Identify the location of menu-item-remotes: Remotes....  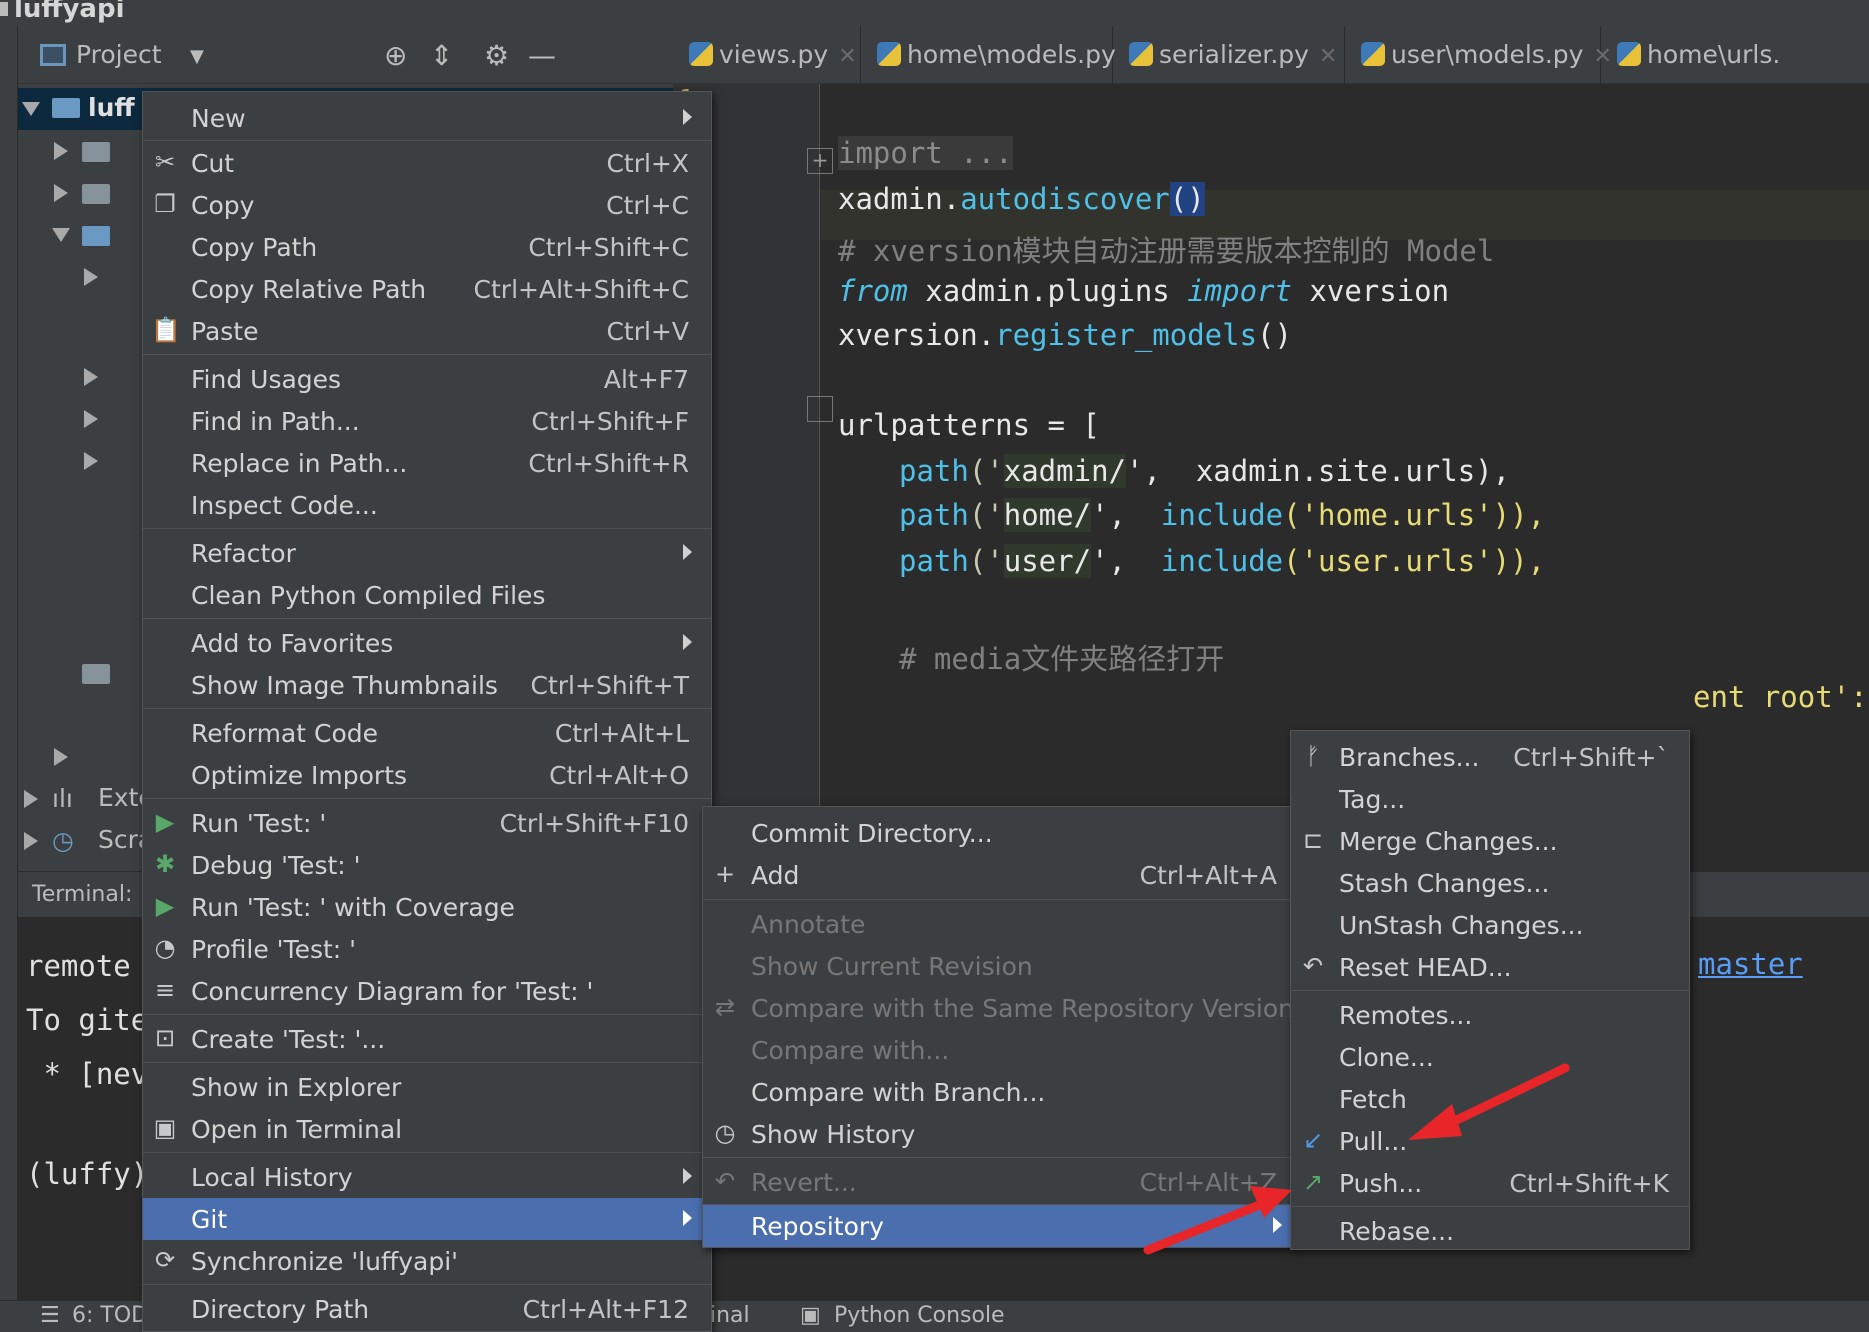
(1490, 1015).